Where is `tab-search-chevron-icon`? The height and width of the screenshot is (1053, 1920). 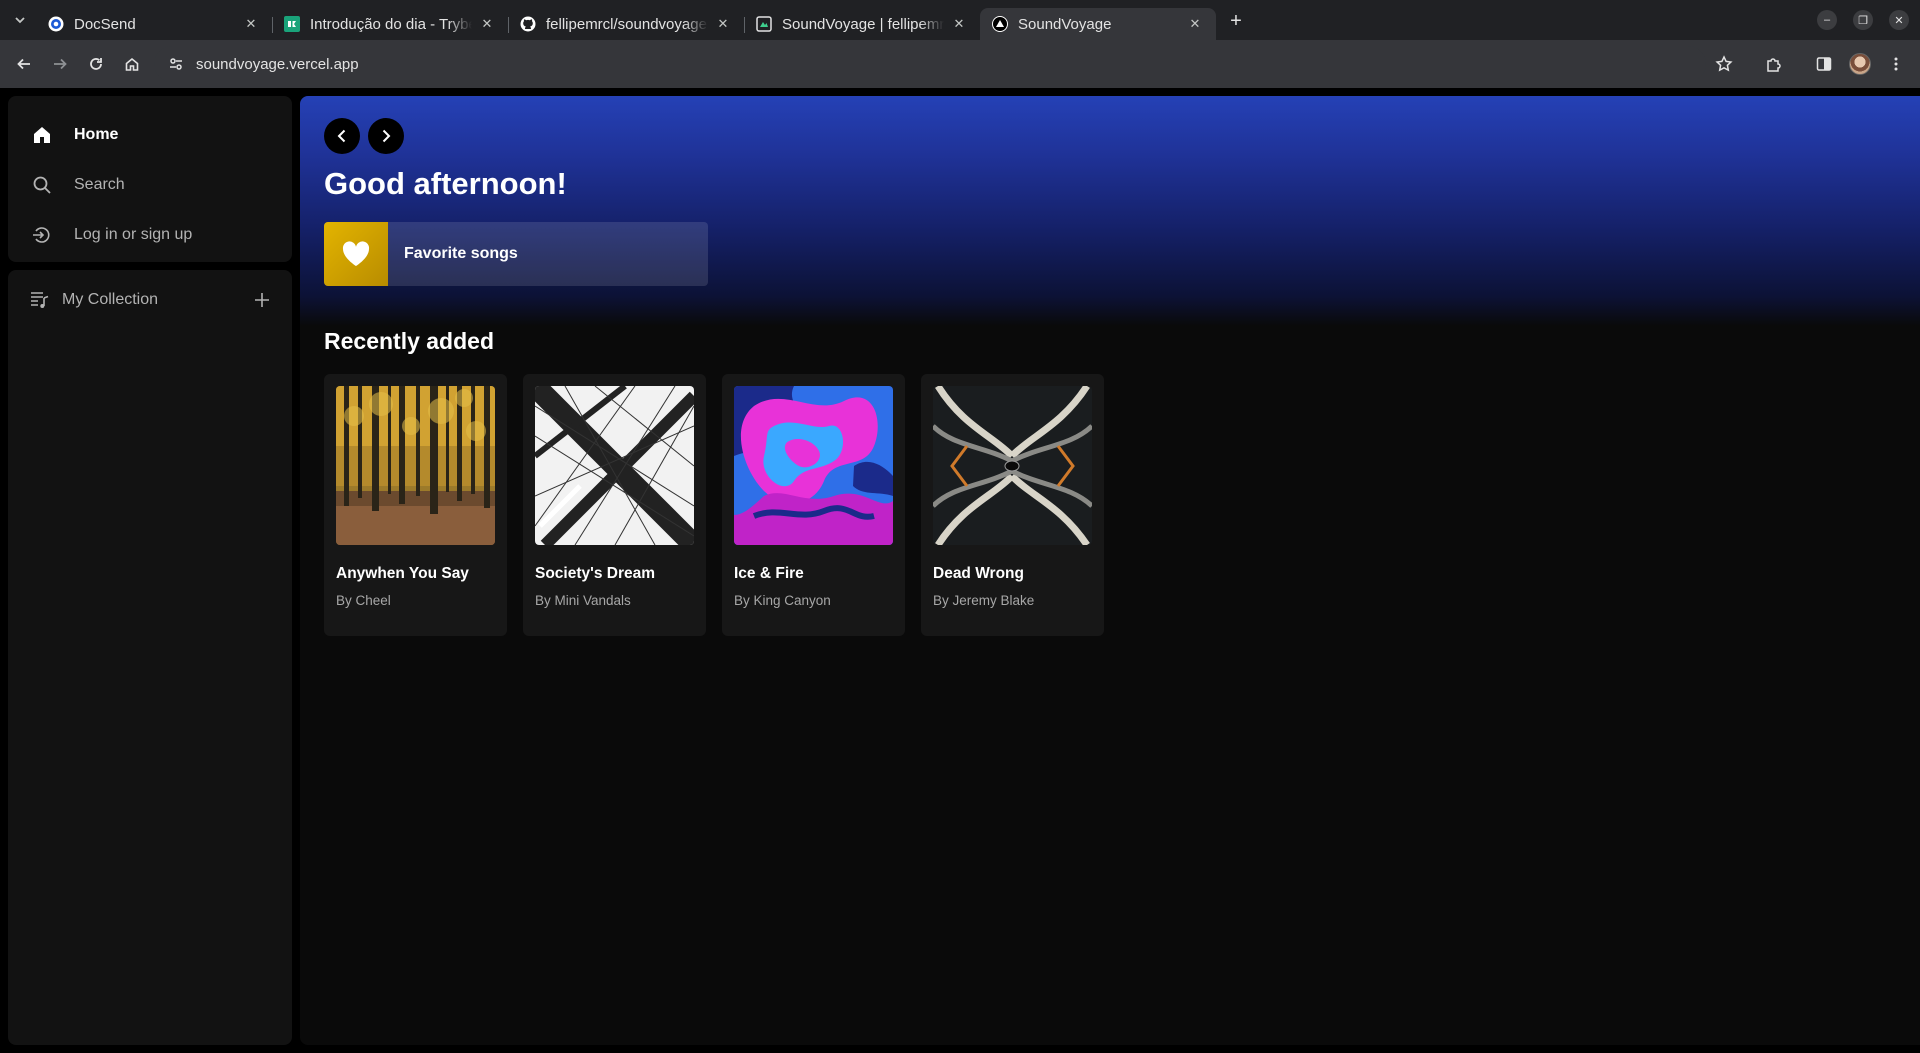
tab-search-chevron-icon is located at coordinates (20, 20).